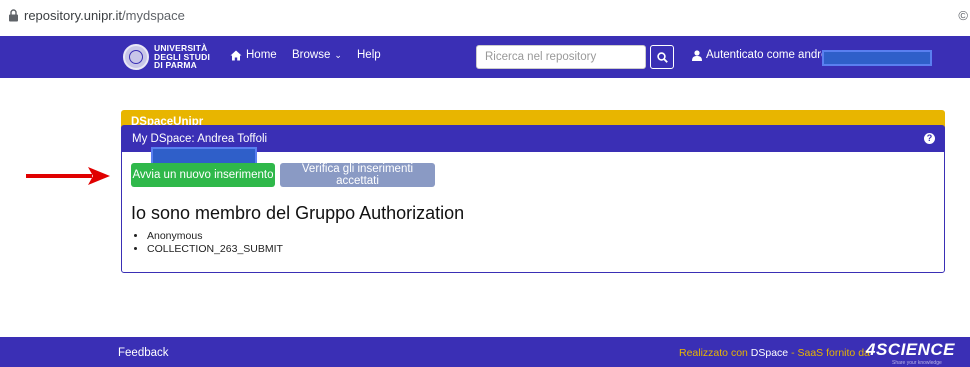  What do you see at coordinates (182, 57) in the screenshot?
I see `logo-text: UNIVERSITÀ DEGLI STUDI DI PARMA` at bounding box center [182, 57].